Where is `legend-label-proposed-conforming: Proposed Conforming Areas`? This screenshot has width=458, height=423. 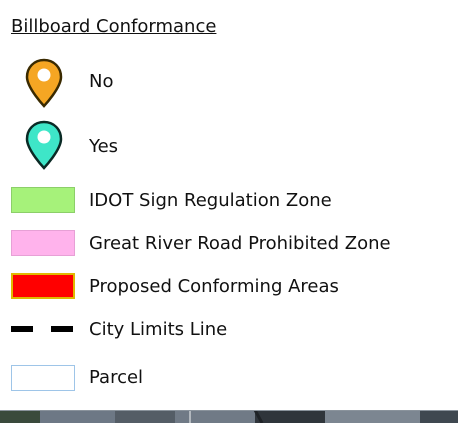
legend-label-proposed-conforming: Proposed Conforming Areas is located at coordinates (214, 286).